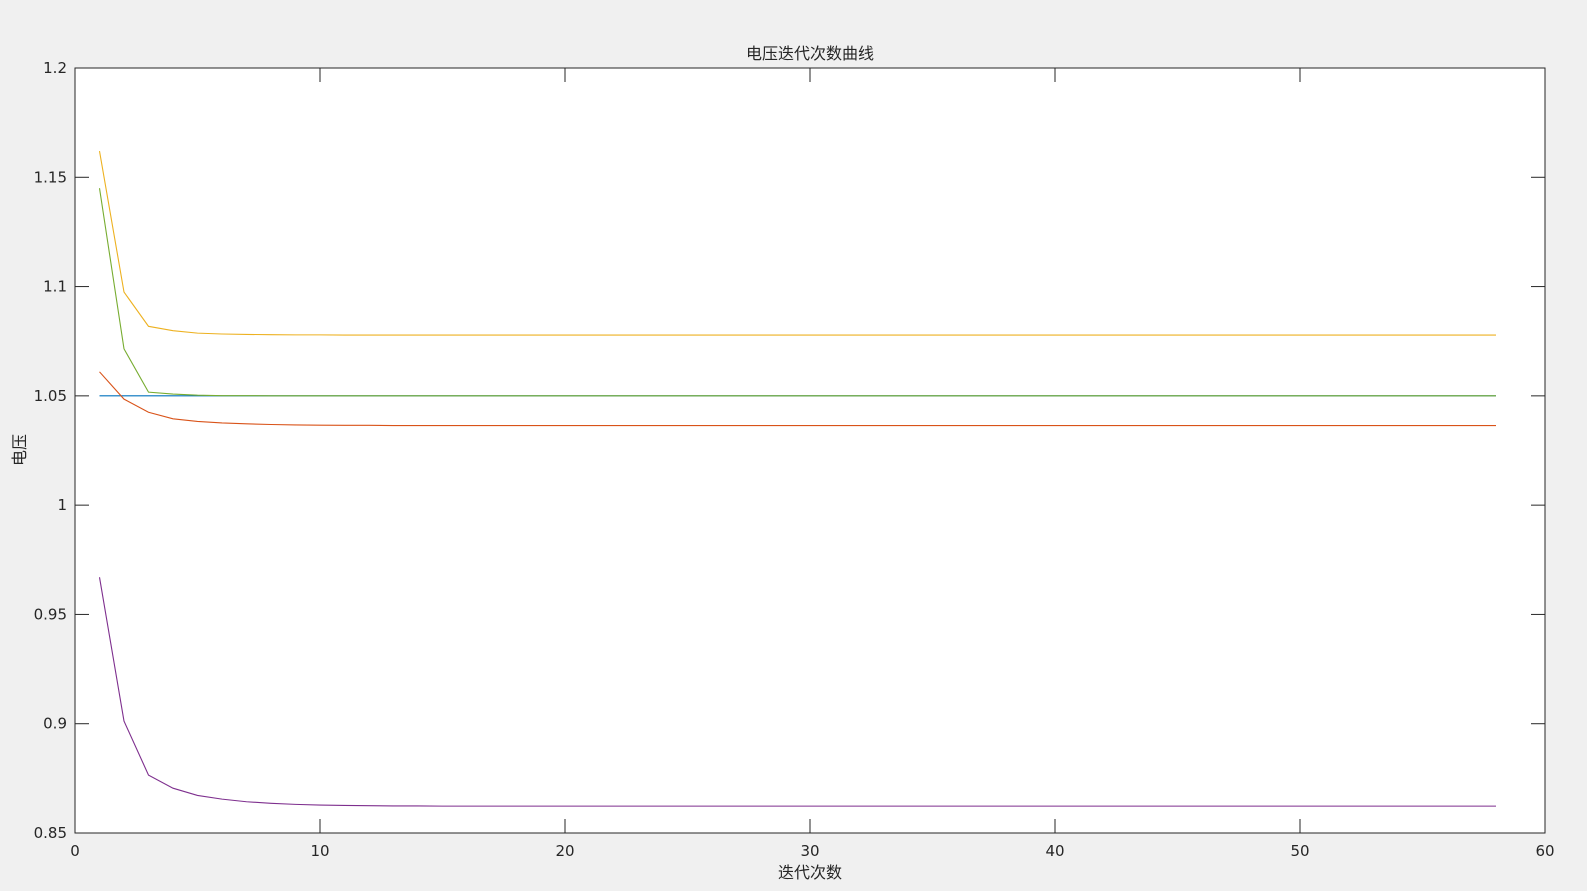 This screenshot has width=1587, height=891. I want to click on y-tick-label: 0.9, so click(55, 724).